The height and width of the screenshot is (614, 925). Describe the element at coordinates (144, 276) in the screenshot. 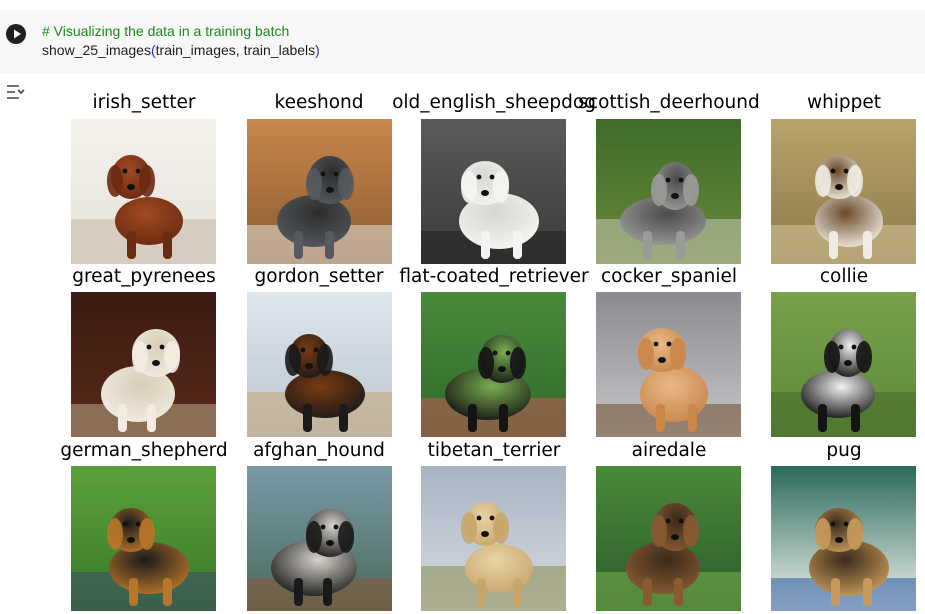

I see `image-label: great_pyrenees` at that location.